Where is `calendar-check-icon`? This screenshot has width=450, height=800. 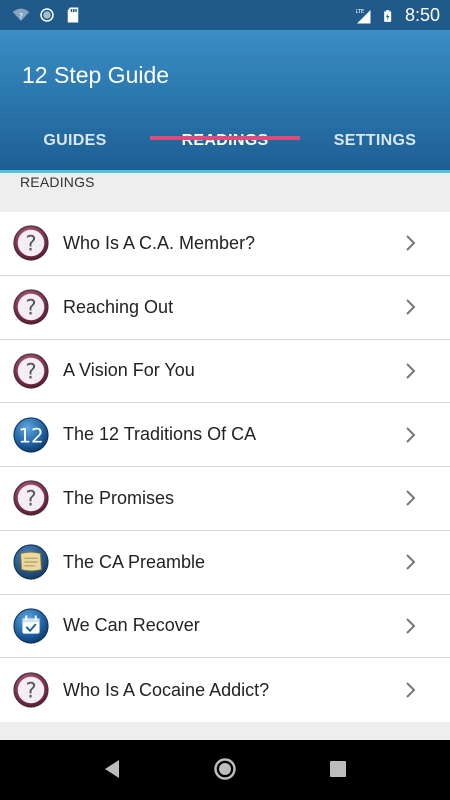 calendar-check-icon is located at coordinates (31, 626).